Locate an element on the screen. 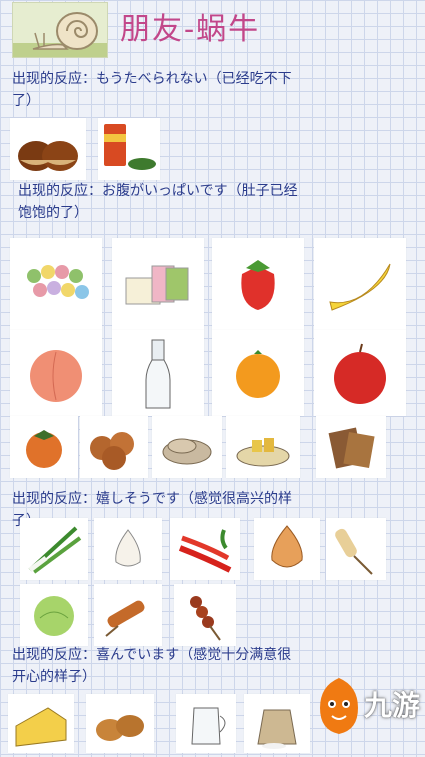 This screenshot has width=425, height=757. peach-item is located at coordinates (56, 373).